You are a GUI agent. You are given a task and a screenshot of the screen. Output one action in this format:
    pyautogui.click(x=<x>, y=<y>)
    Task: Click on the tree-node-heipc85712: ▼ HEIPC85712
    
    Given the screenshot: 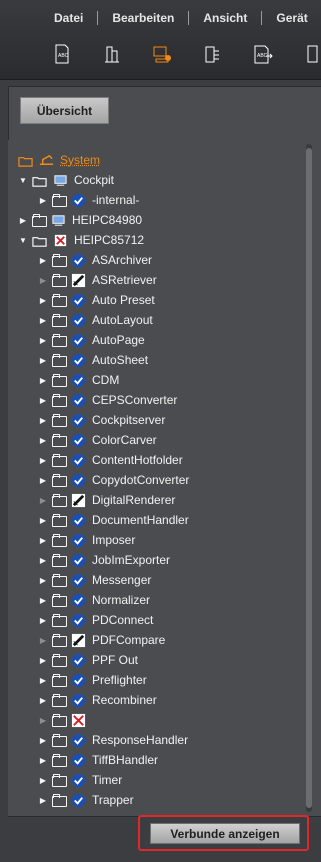 What is the action you would take?
    pyautogui.click(x=81, y=240)
    